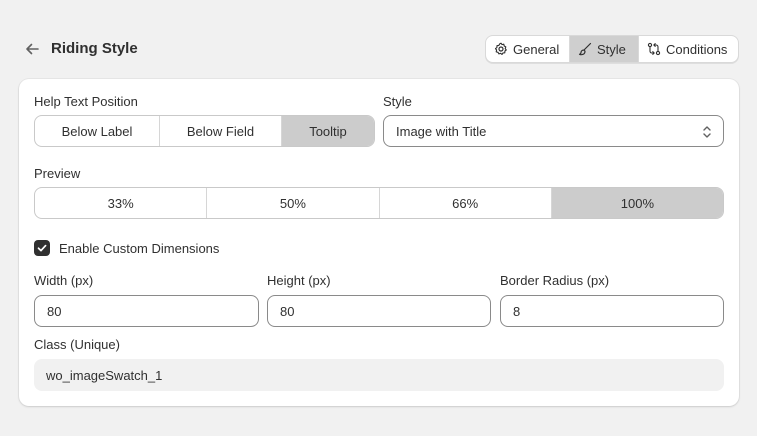  I want to click on select-chevrons-icon, so click(707, 132).